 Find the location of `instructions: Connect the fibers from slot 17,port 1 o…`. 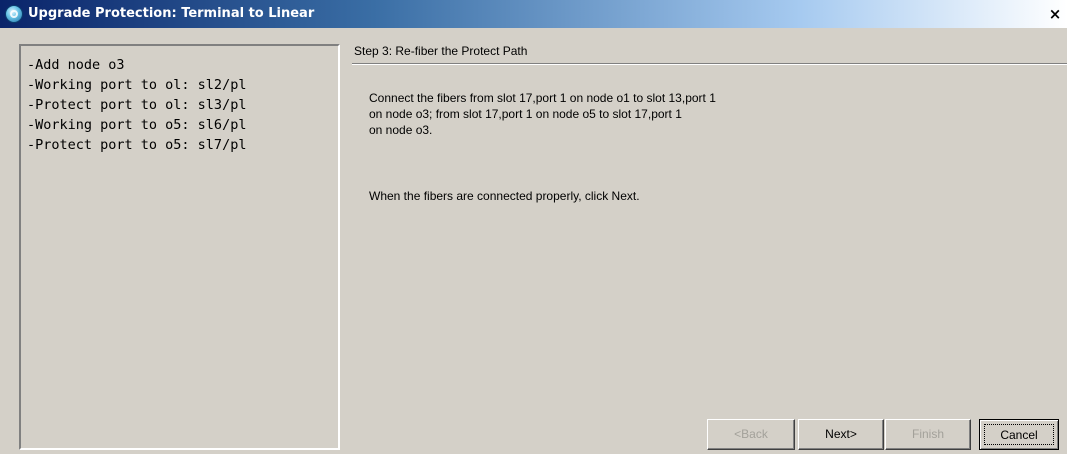

instructions: Connect the fibers from slot 17,port 1 o… is located at coordinates (604, 114).